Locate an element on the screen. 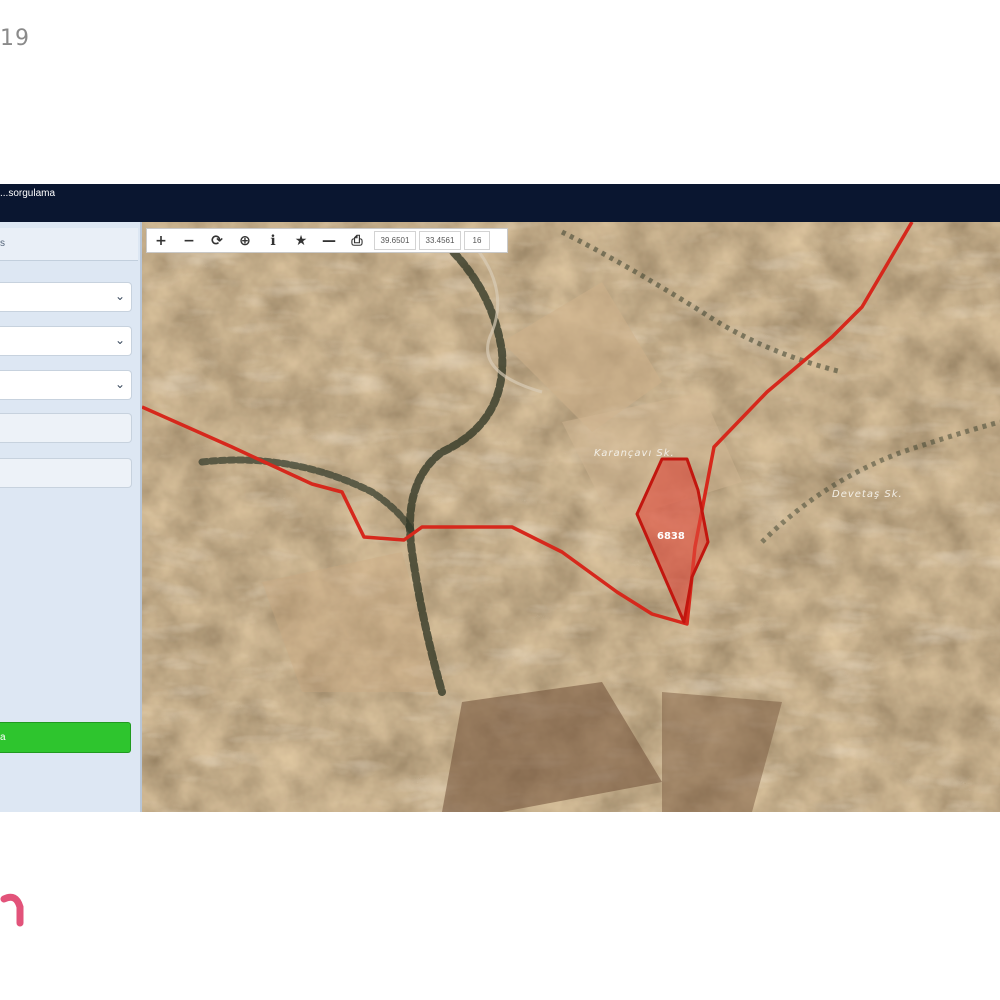 The height and width of the screenshot is (1000, 1000). parcel-label: 6838 is located at coordinates (671, 536).